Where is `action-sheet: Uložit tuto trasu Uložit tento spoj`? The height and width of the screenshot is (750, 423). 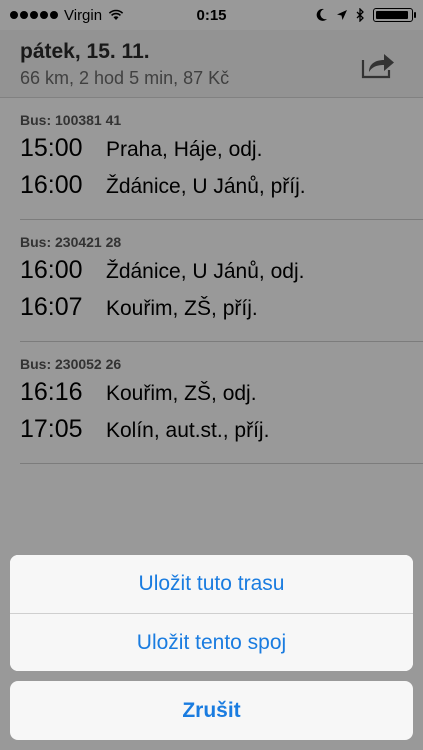 action-sheet: Uložit tuto trasu Uložit tento spoj is located at coordinates (211, 613).